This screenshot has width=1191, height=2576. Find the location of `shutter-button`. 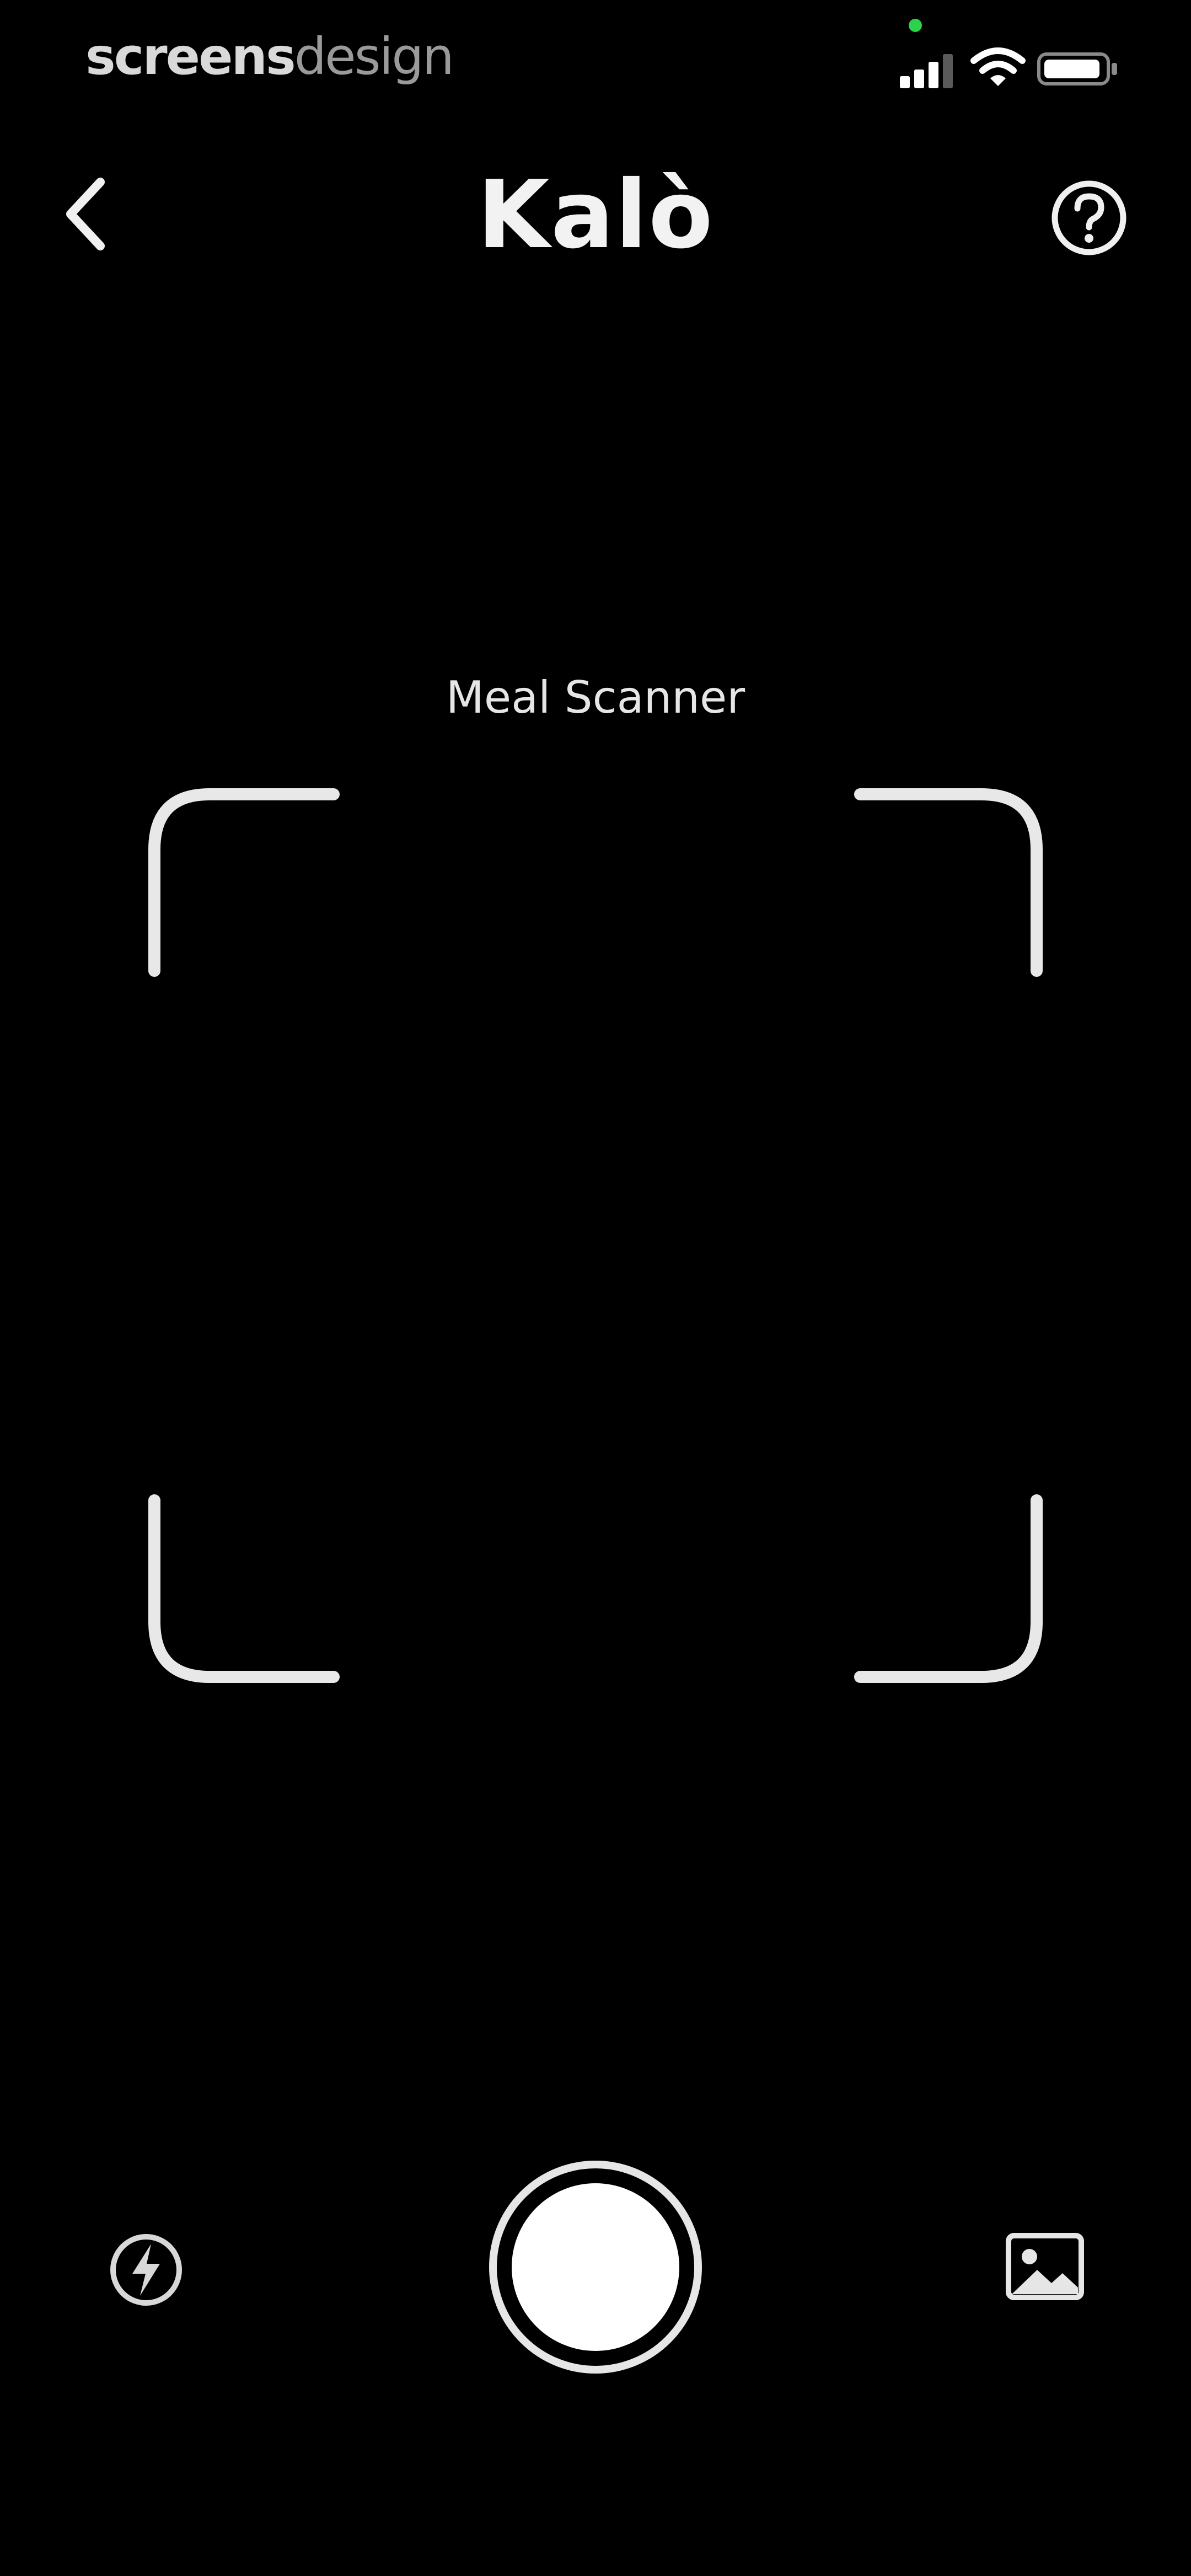

shutter-button is located at coordinates (595, 2267).